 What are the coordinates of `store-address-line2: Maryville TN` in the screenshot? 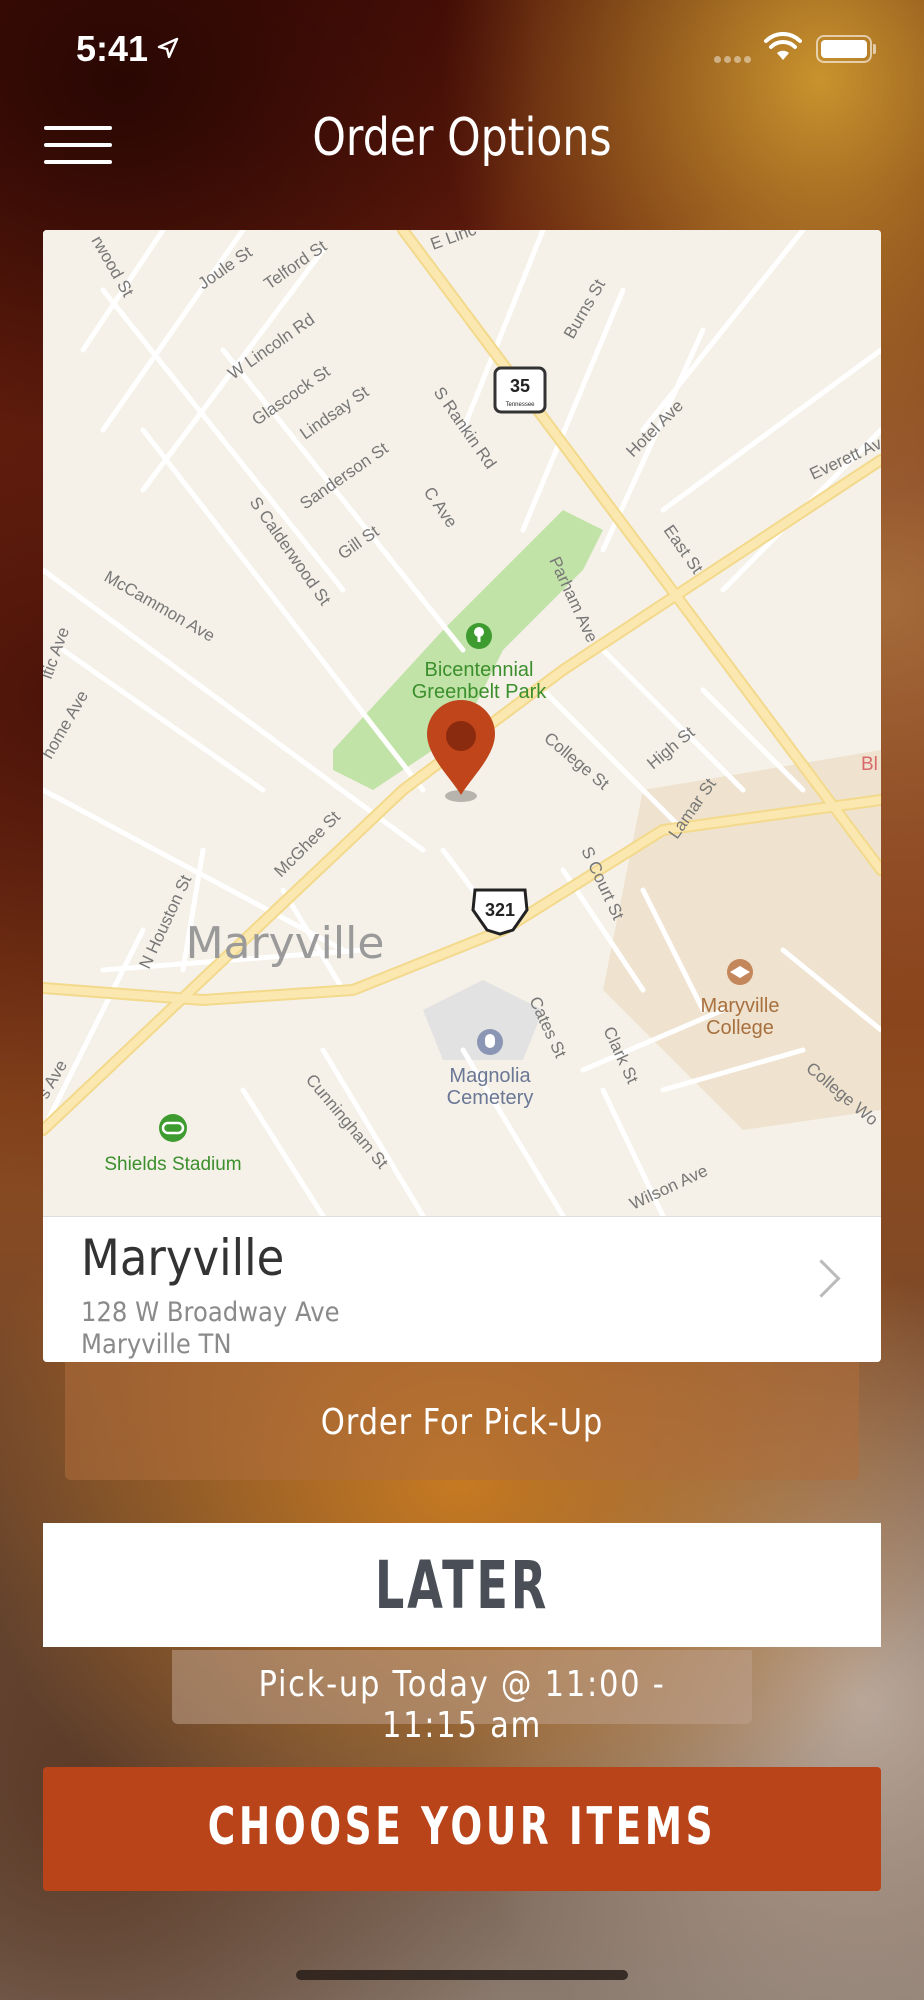 It's located at (156, 1344).